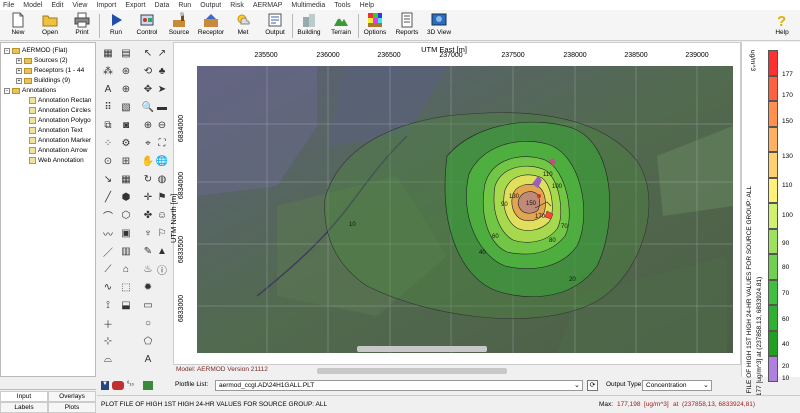  Describe the element at coordinates (162, 53) in the screenshot. I see `arrow-tool-icon: ↗` at that location.